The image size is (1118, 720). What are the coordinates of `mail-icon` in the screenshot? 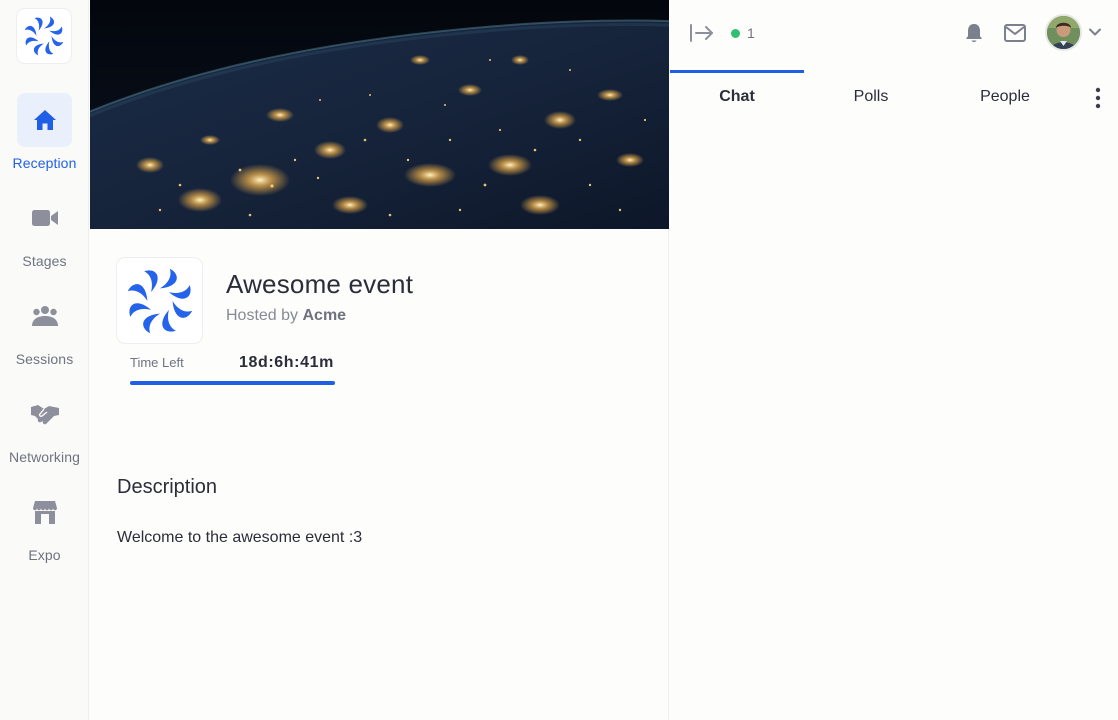 It's located at (1015, 33).